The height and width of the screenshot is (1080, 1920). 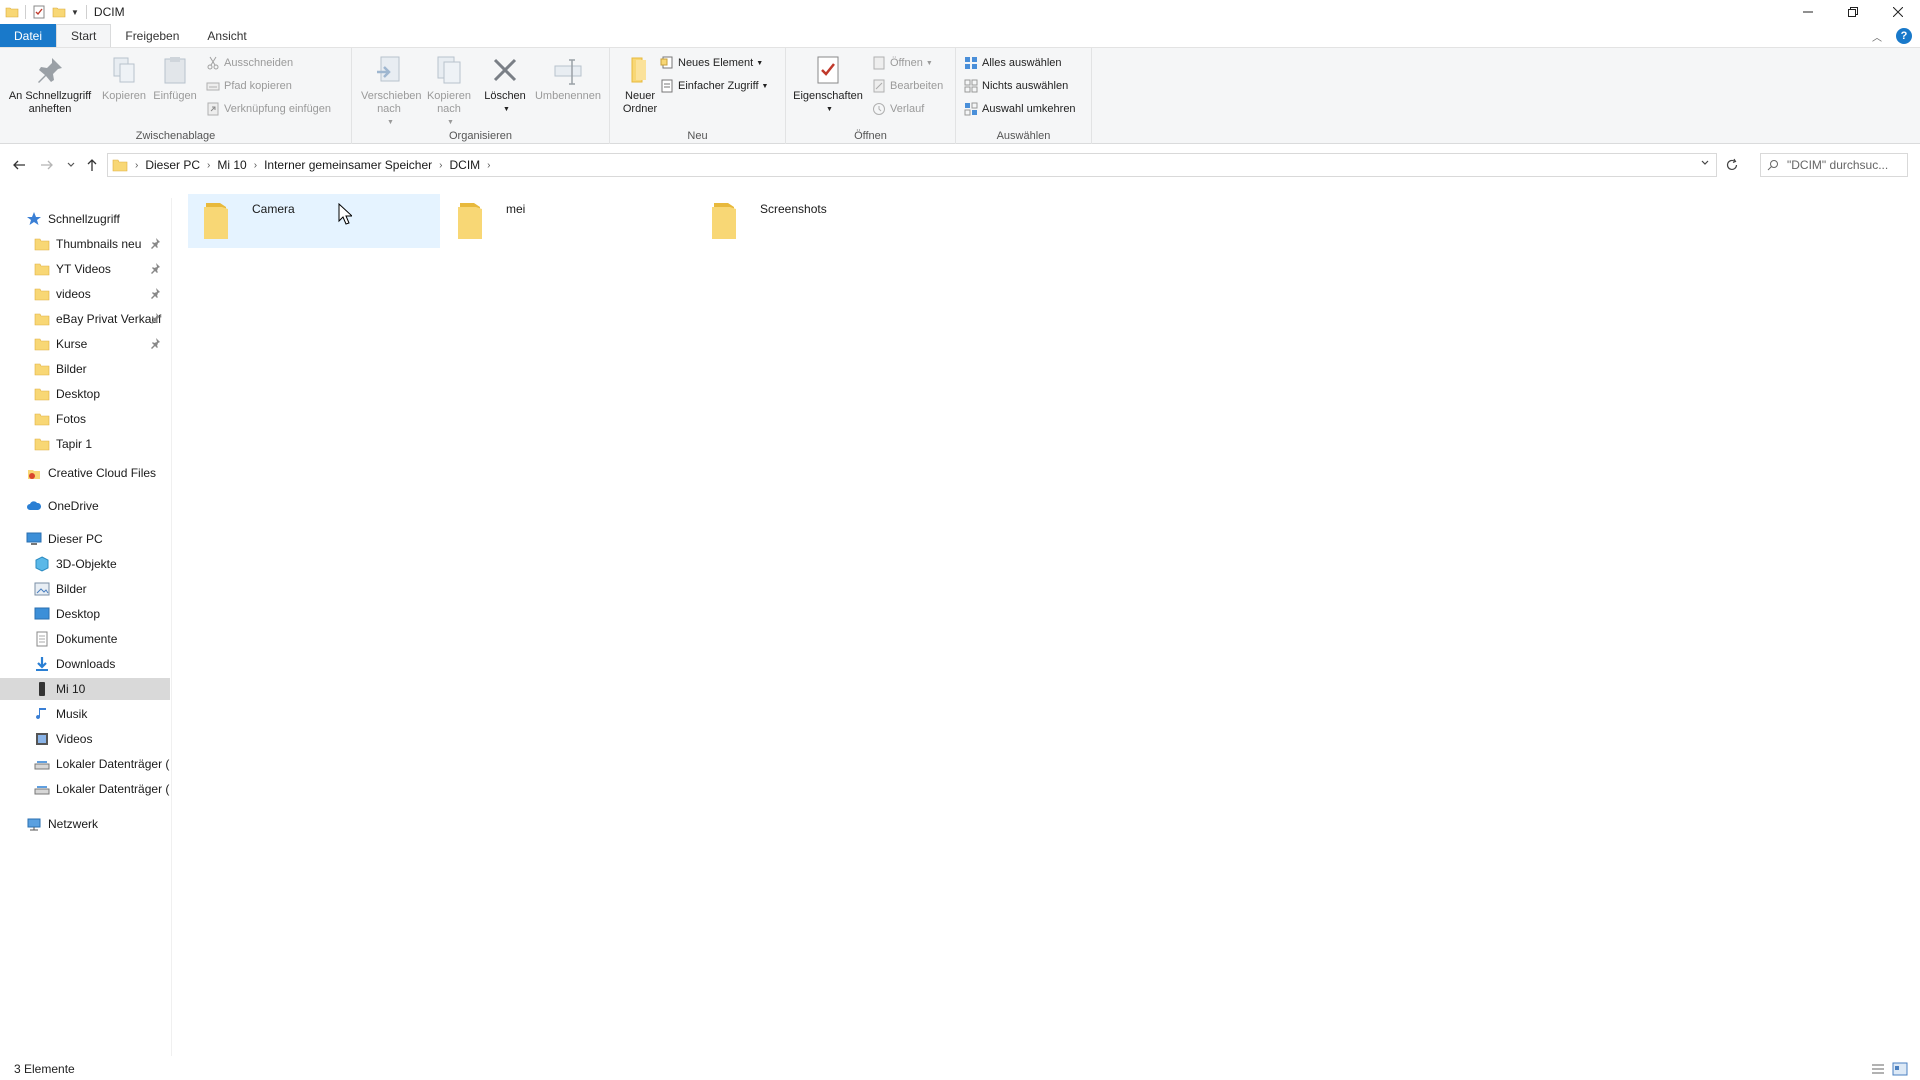 What do you see at coordinates (85, 564) in the screenshot?
I see `nav-pc-item: 3D-Objekte` at bounding box center [85, 564].